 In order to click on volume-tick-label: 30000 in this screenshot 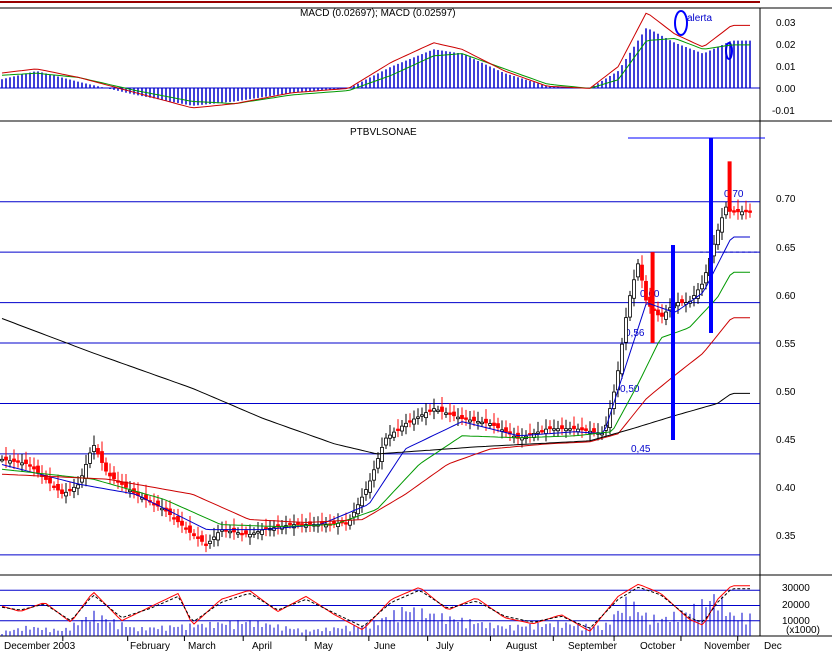, I will do `click(796, 588)`.